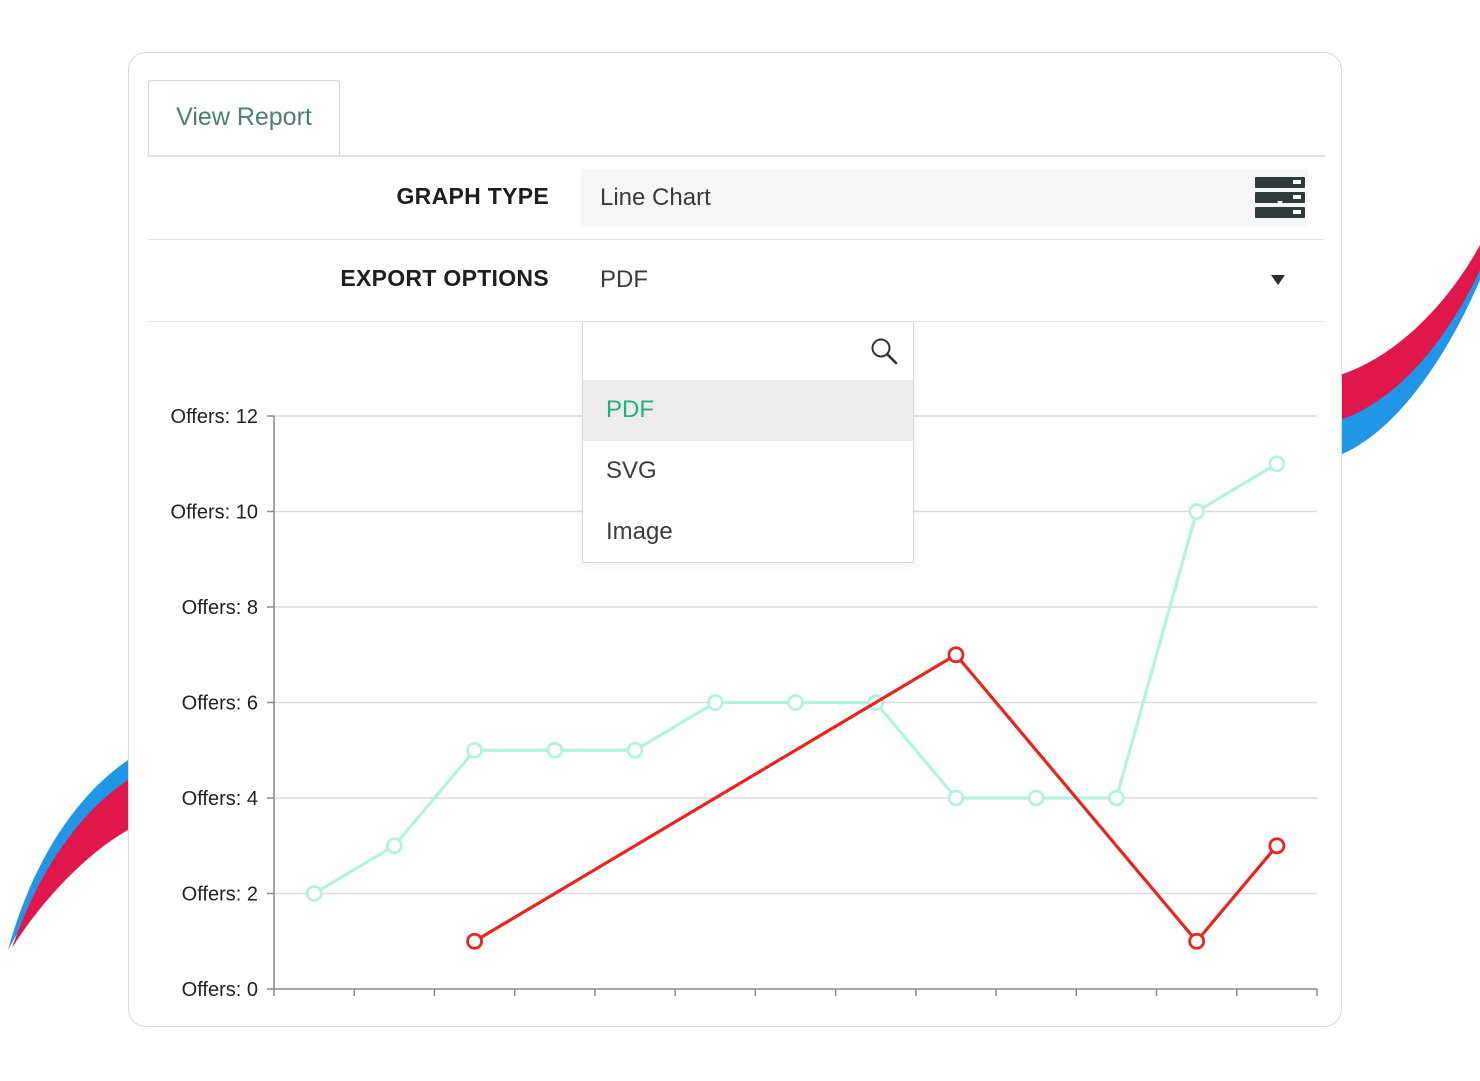 The height and width of the screenshot is (1081, 1480). What do you see at coordinates (68, 855) in the screenshot?
I see `decorative-ribbon-left` at bounding box center [68, 855].